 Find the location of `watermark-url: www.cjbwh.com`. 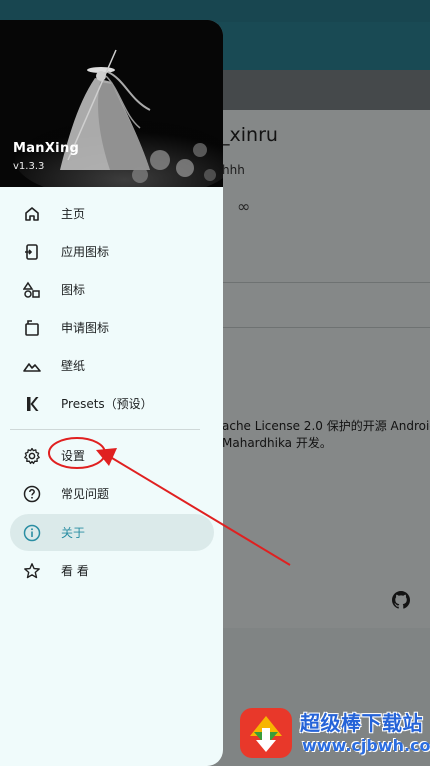

watermark-url: www.cjbwh.com is located at coordinates (366, 745).